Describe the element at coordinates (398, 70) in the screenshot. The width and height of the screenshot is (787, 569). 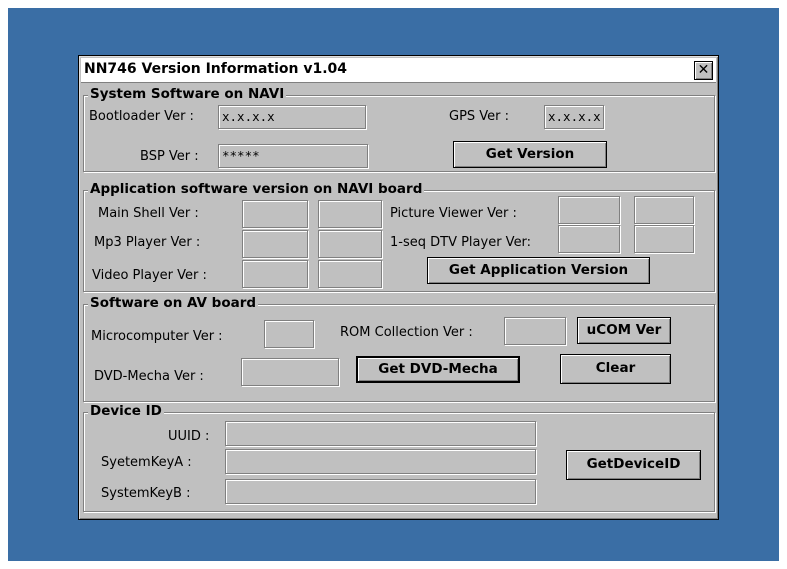
I see `title-bar: NN746 Version Information v1.04 ✕` at that location.